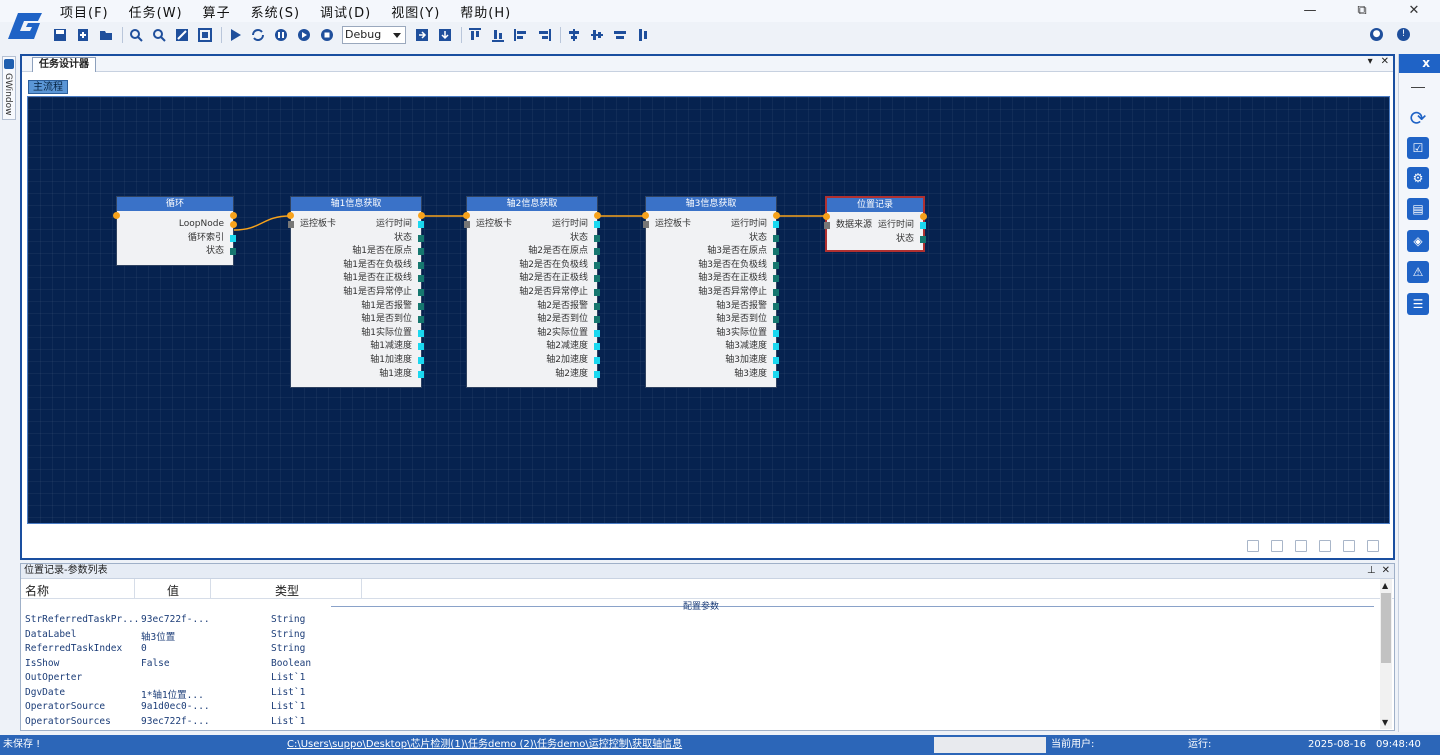  Describe the element at coordinates (707, 635) in the screenshot. I see `table-row: DataLabel 轴3位置 String` at that location.